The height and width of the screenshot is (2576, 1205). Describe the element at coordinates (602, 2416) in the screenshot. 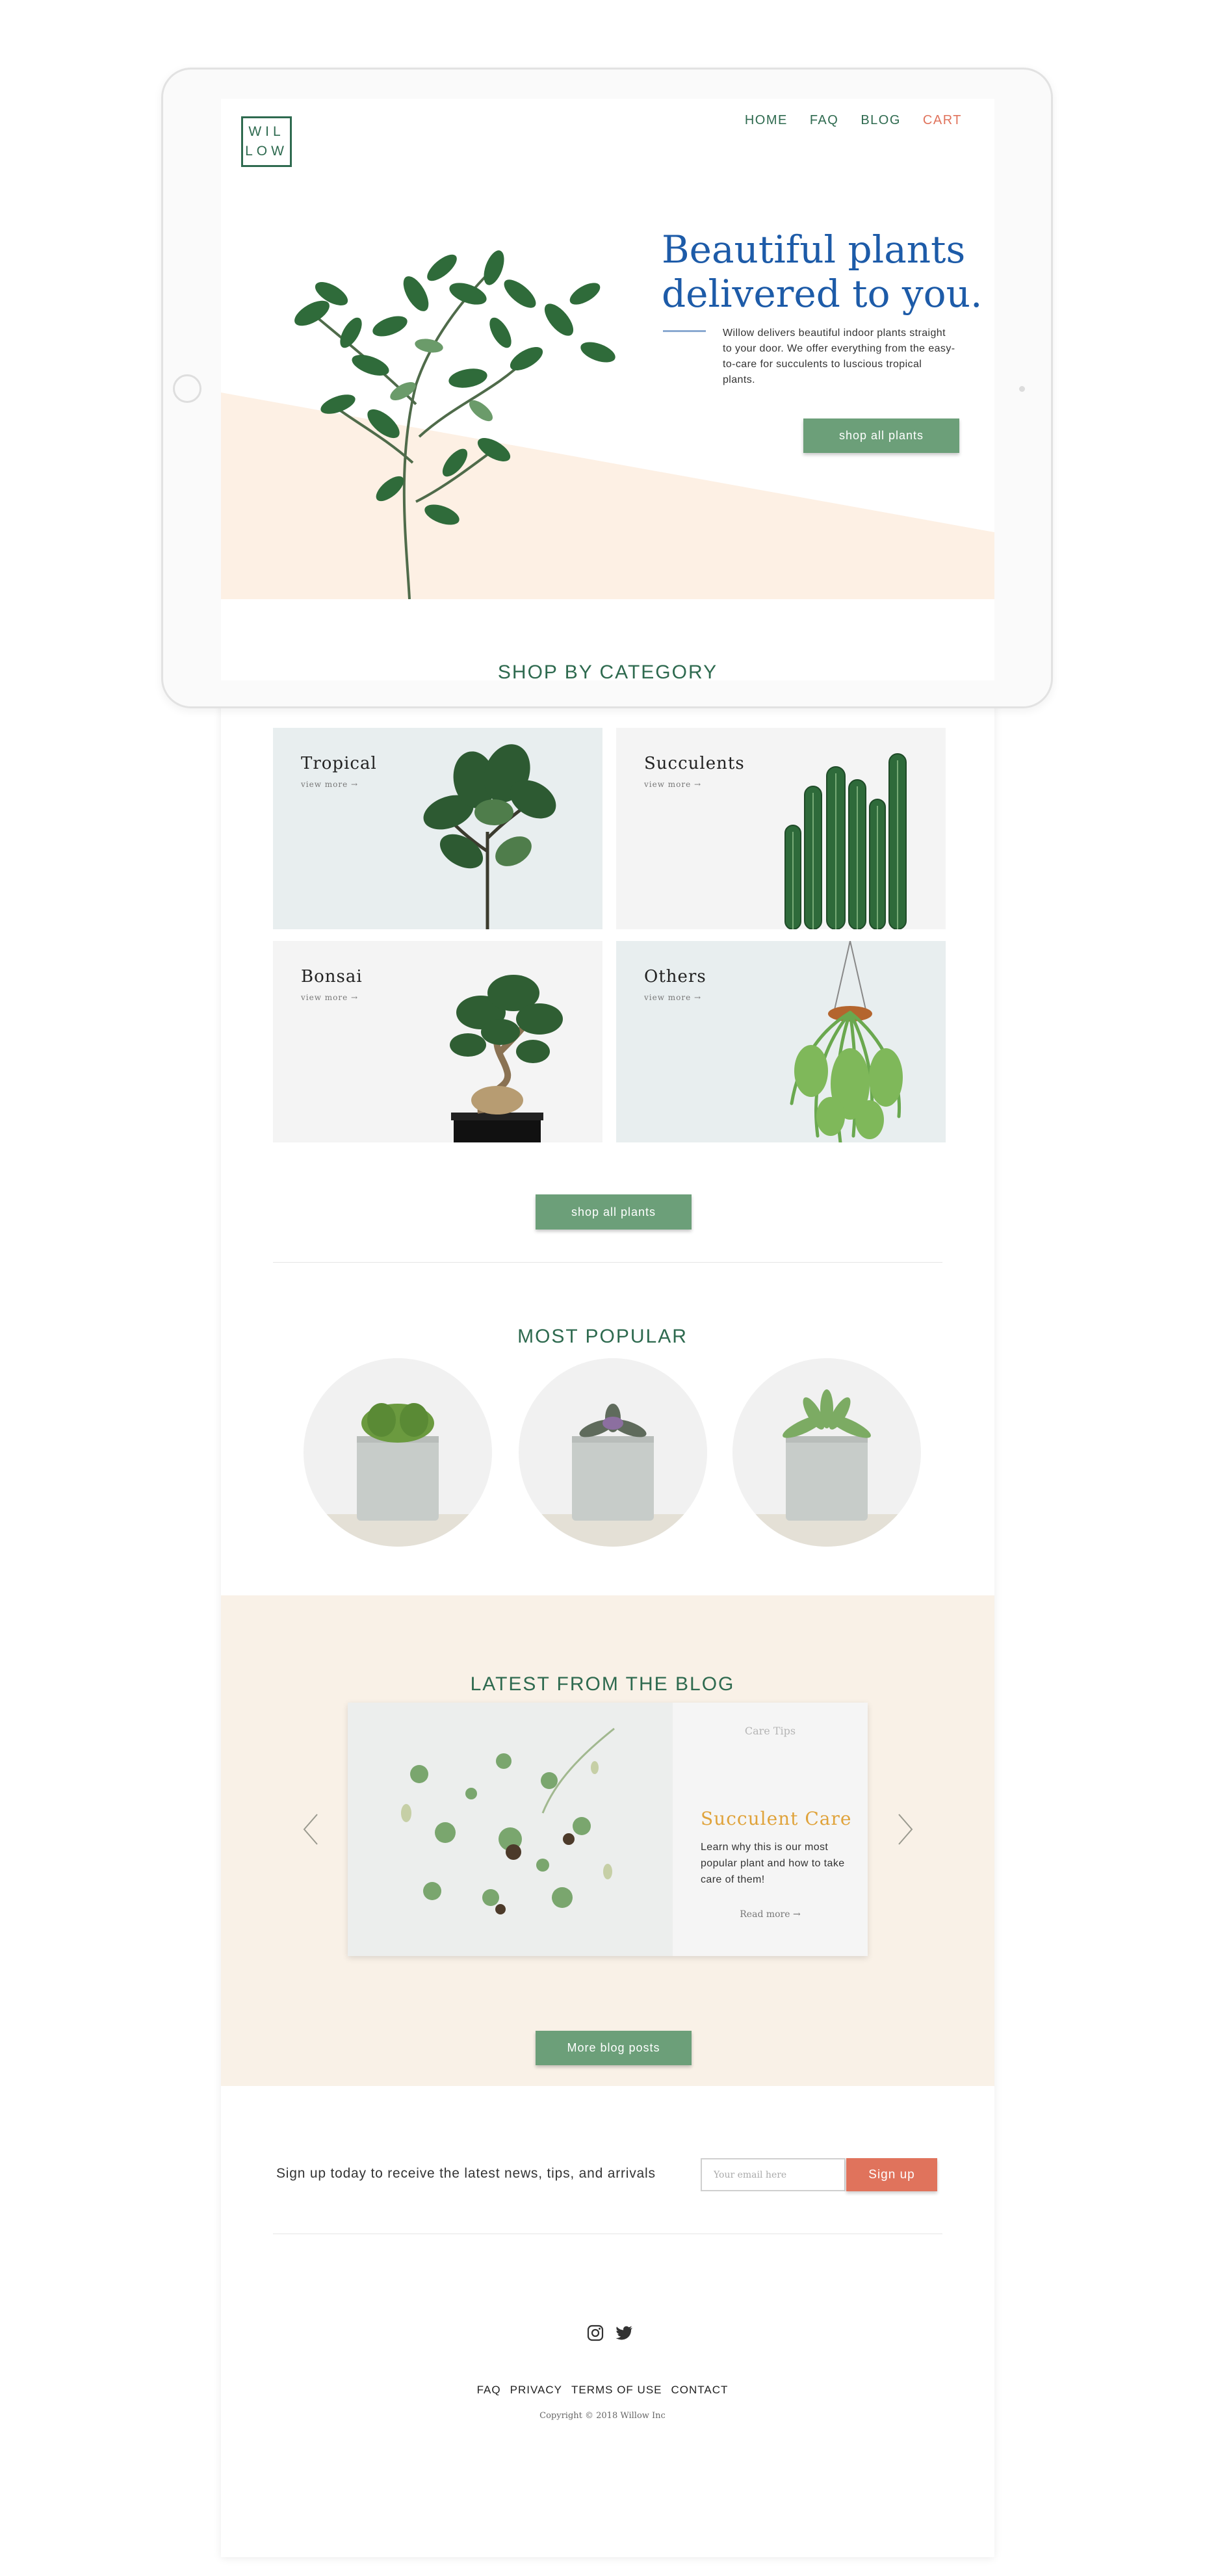

I see `copyright-text: Copyright © 2018 Willow Inc` at that location.